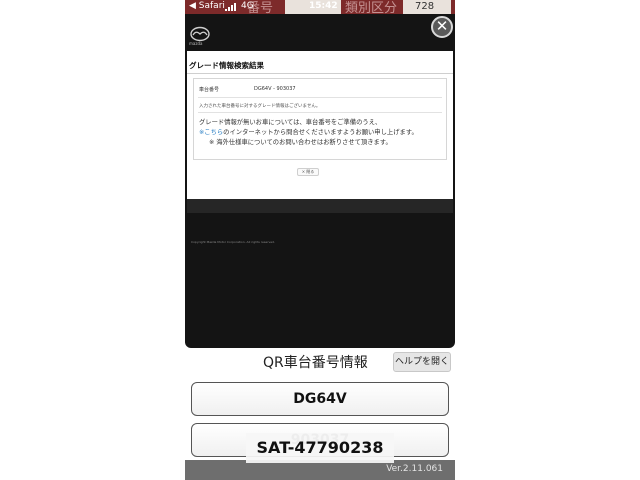 This screenshot has width=640, height=480. What do you see at coordinates (320, 448) in the screenshot?
I see `sat-id-label: SAT-47790238` at bounding box center [320, 448].